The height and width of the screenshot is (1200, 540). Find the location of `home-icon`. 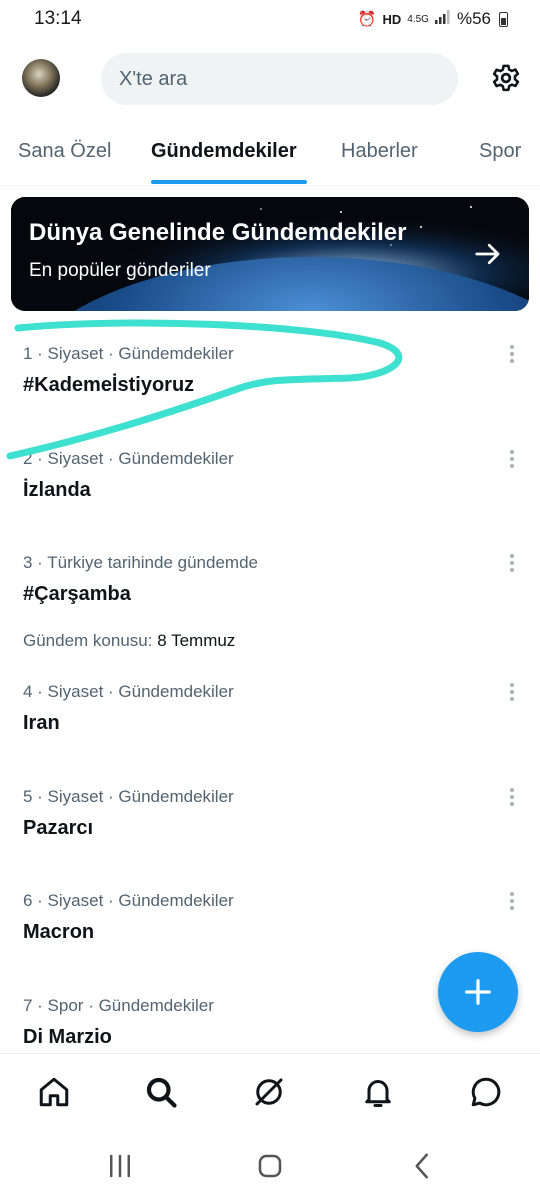

home-icon is located at coordinates (54, 1092).